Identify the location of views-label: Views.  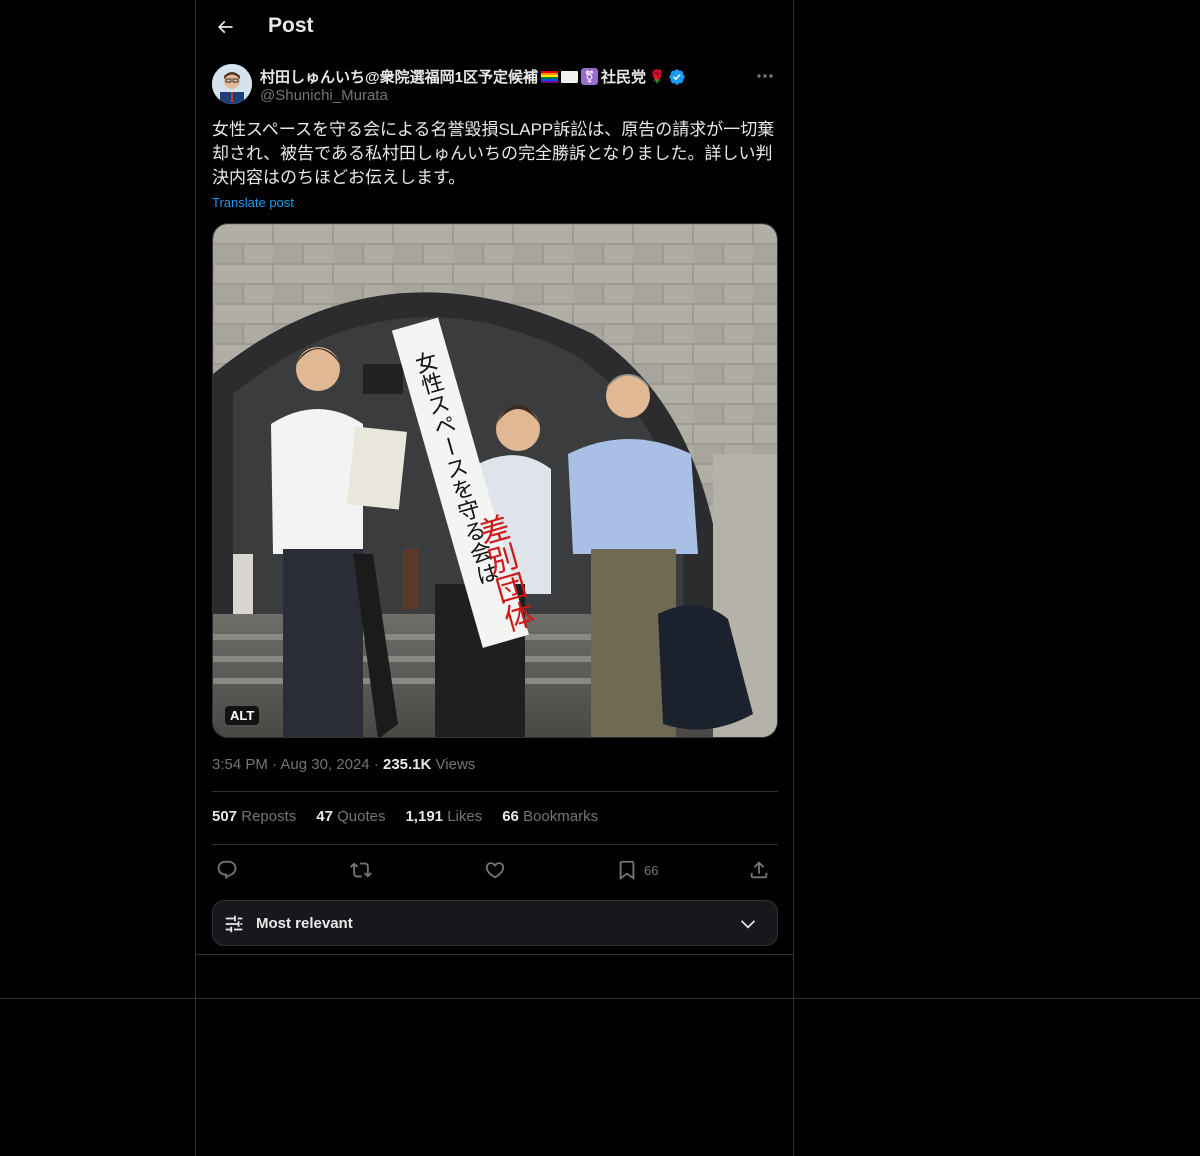
(455, 764).